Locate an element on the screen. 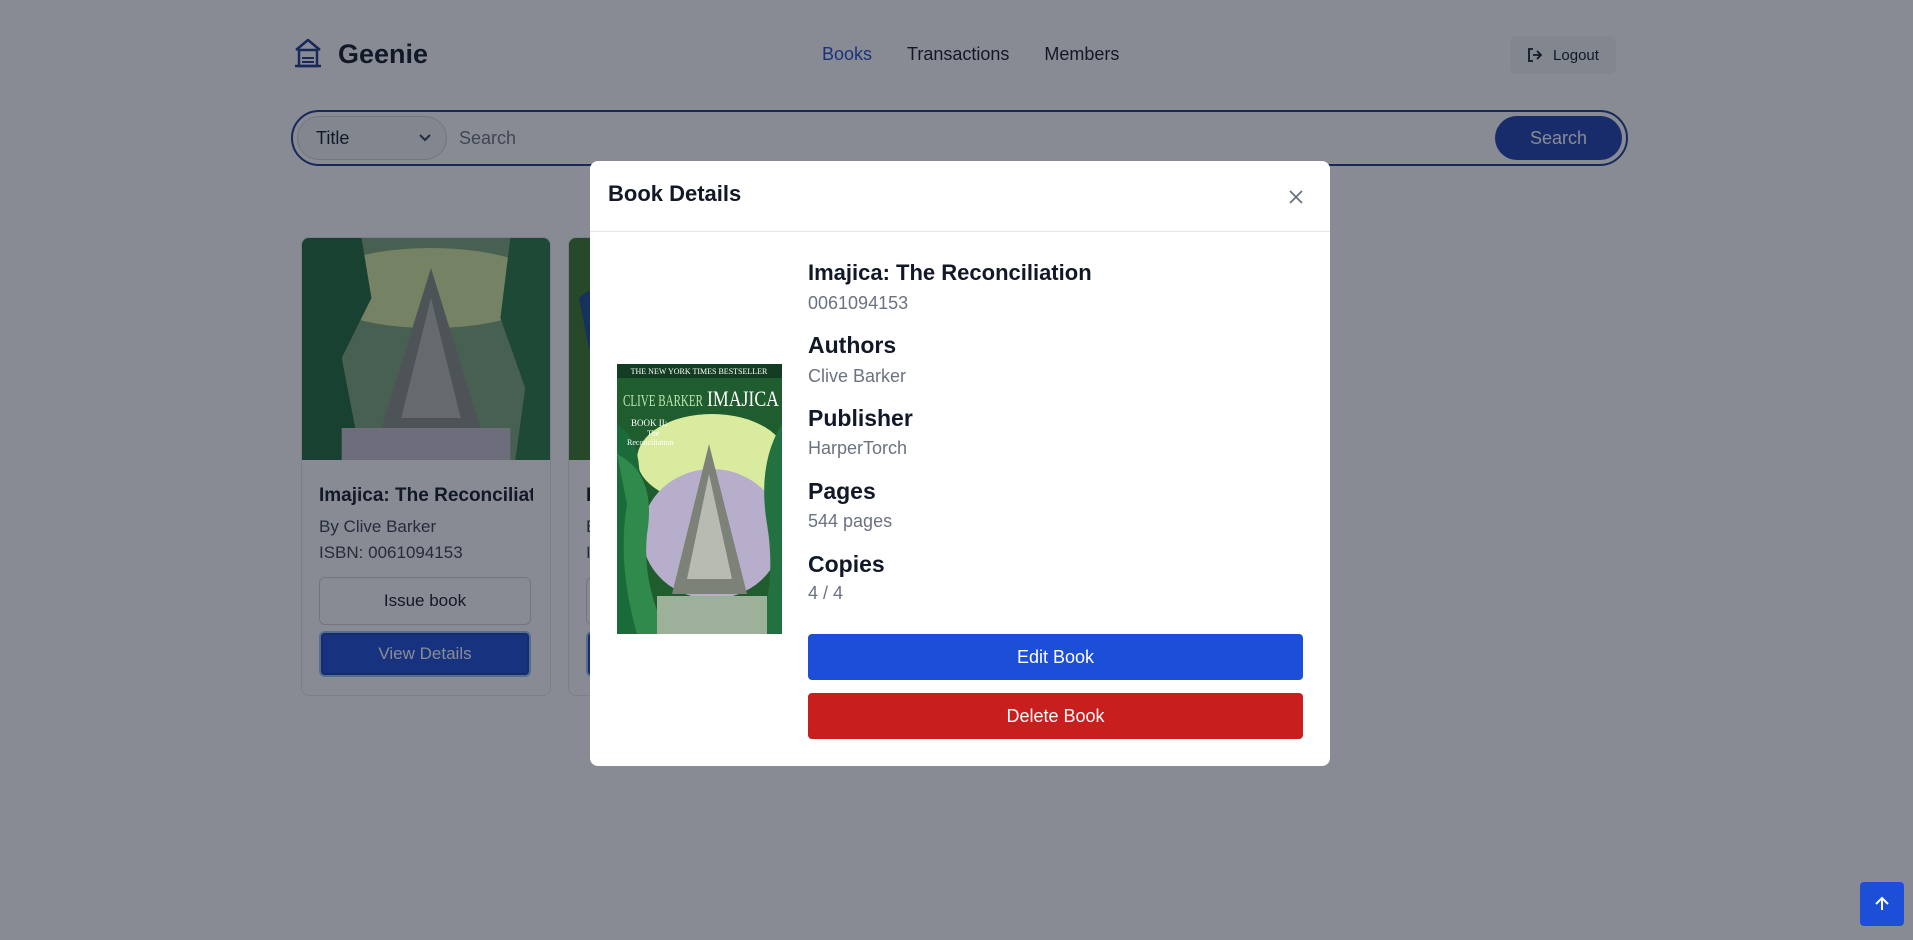 The width and height of the screenshot is (1913, 940). book-title: Imajica: The Reconciliation is located at coordinates (950, 272).